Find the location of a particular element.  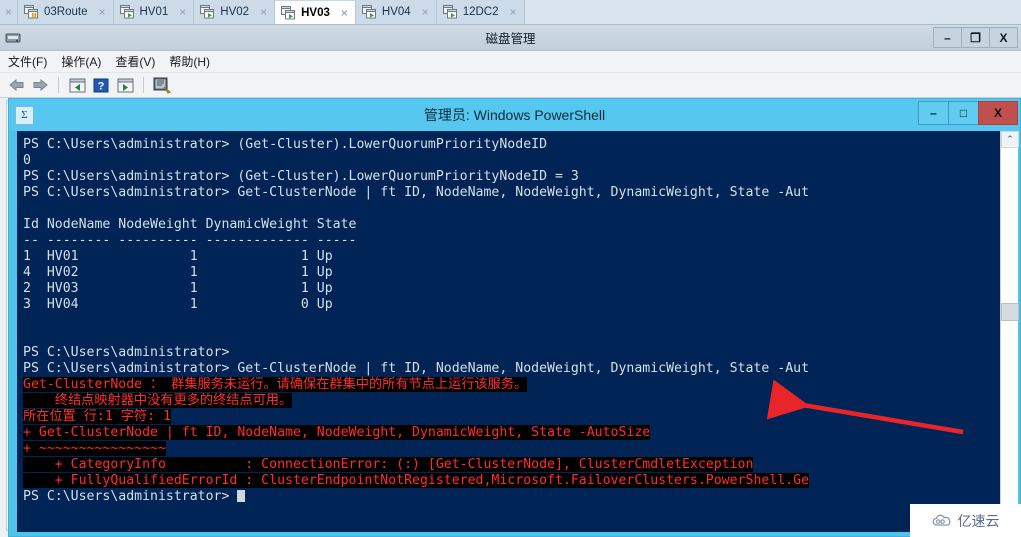

menu-item-view: 查看(V) is located at coordinates (135, 61).